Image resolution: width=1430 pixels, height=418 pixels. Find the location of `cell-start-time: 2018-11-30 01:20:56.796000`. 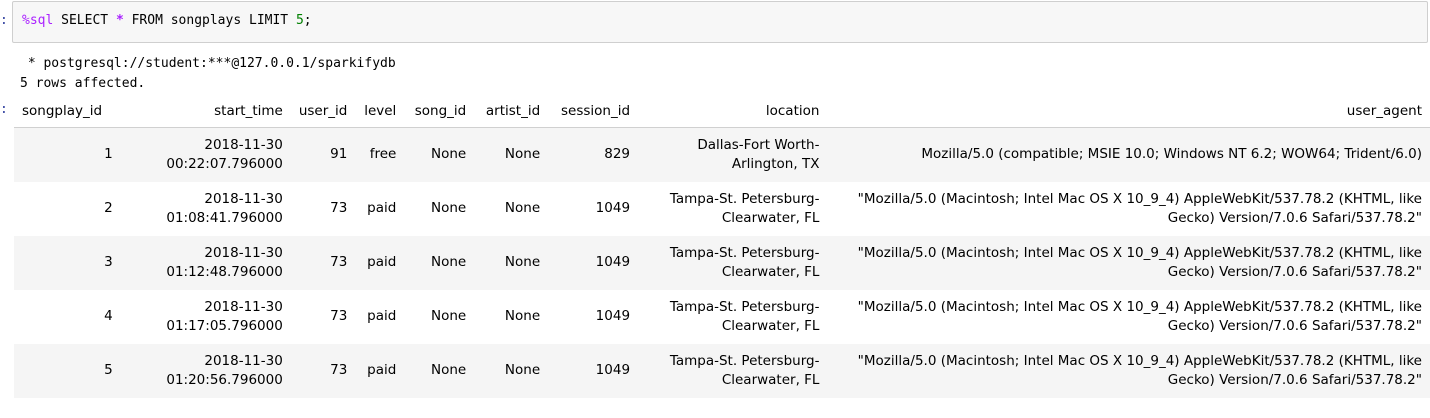

cell-start-time: 2018-11-30 01:20:56.796000 is located at coordinates (205, 370).